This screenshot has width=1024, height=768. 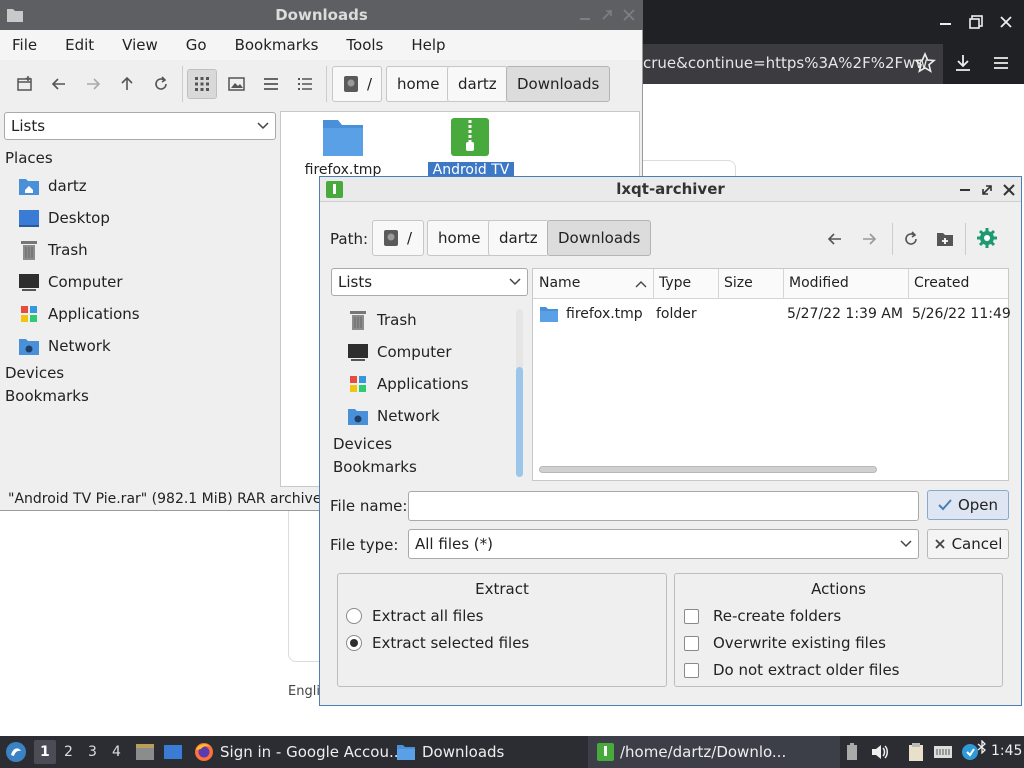 What do you see at coordinates (364, 45) in the screenshot?
I see `menu-tools: Tools` at bounding box center [364, 45].